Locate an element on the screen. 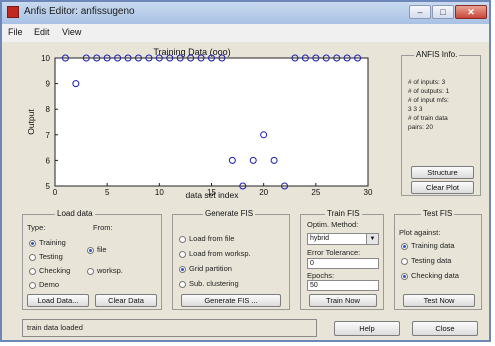 The width and height of the screenshot is (495, 346). generate-fis-title: Generate FIS is located at coordinates (229, 213).